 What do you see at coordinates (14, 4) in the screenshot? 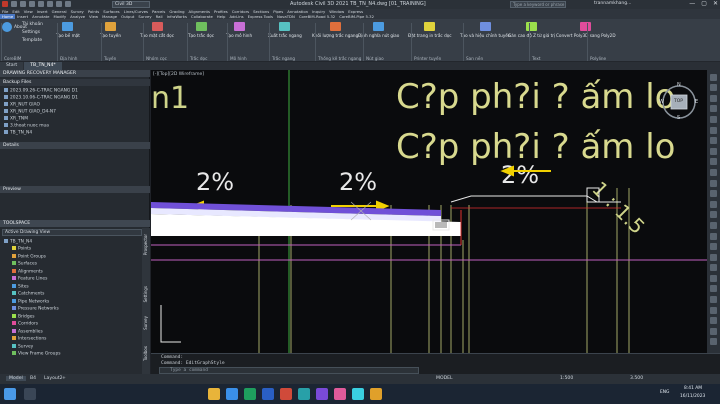
I see `new-icon` at bounding box center [14, 4].